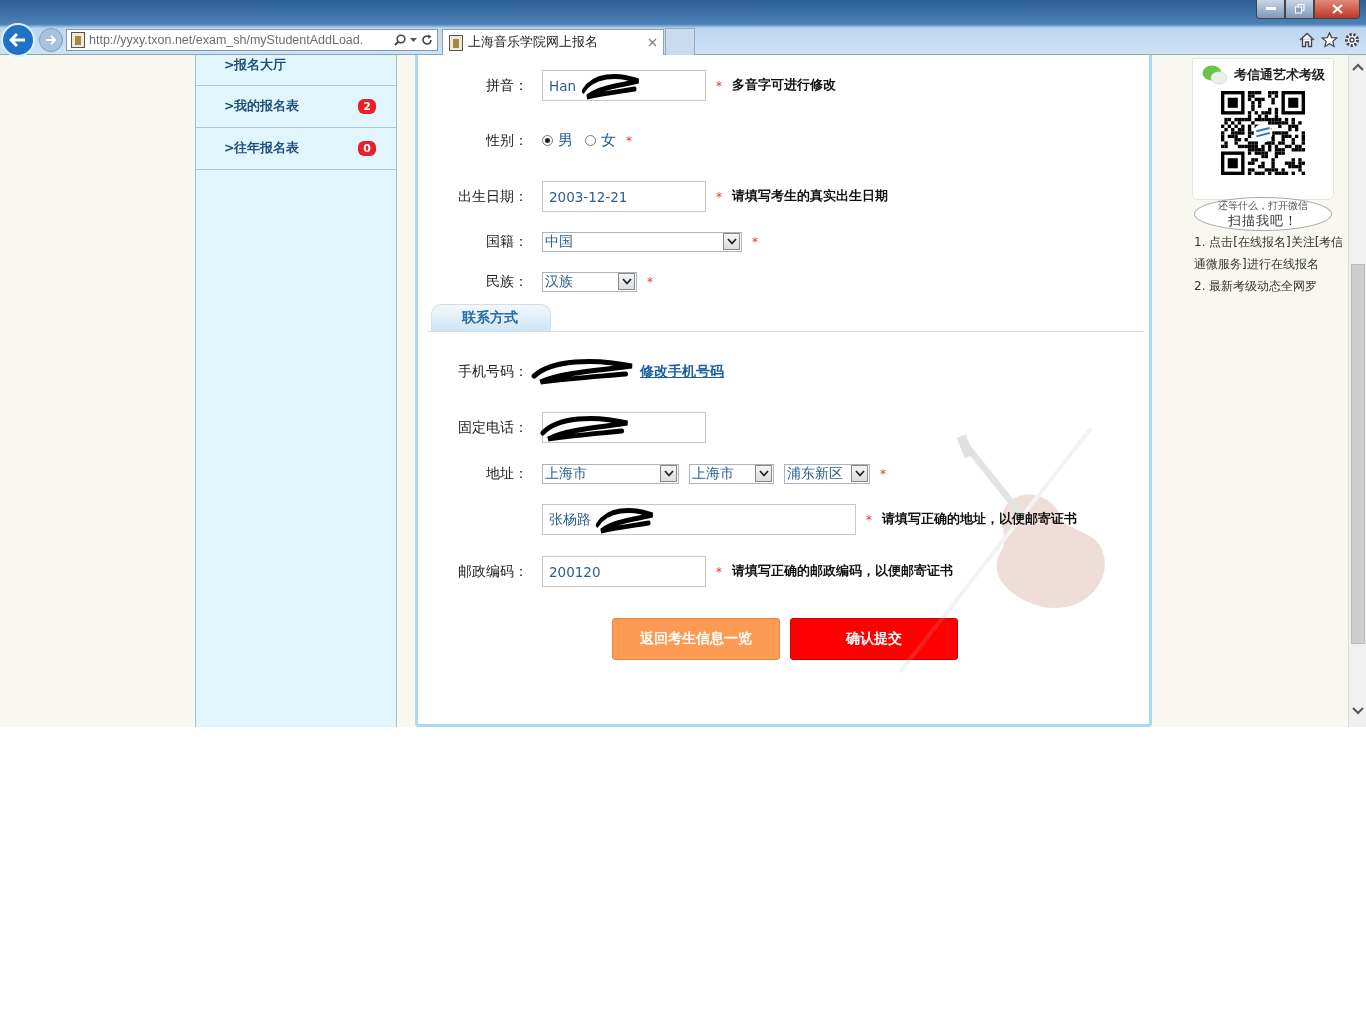  What do you see at coordinates (682, 371) in the screenshot?
I see `change-phone-link: 修改手机号码` at bounding box center [682, 371].